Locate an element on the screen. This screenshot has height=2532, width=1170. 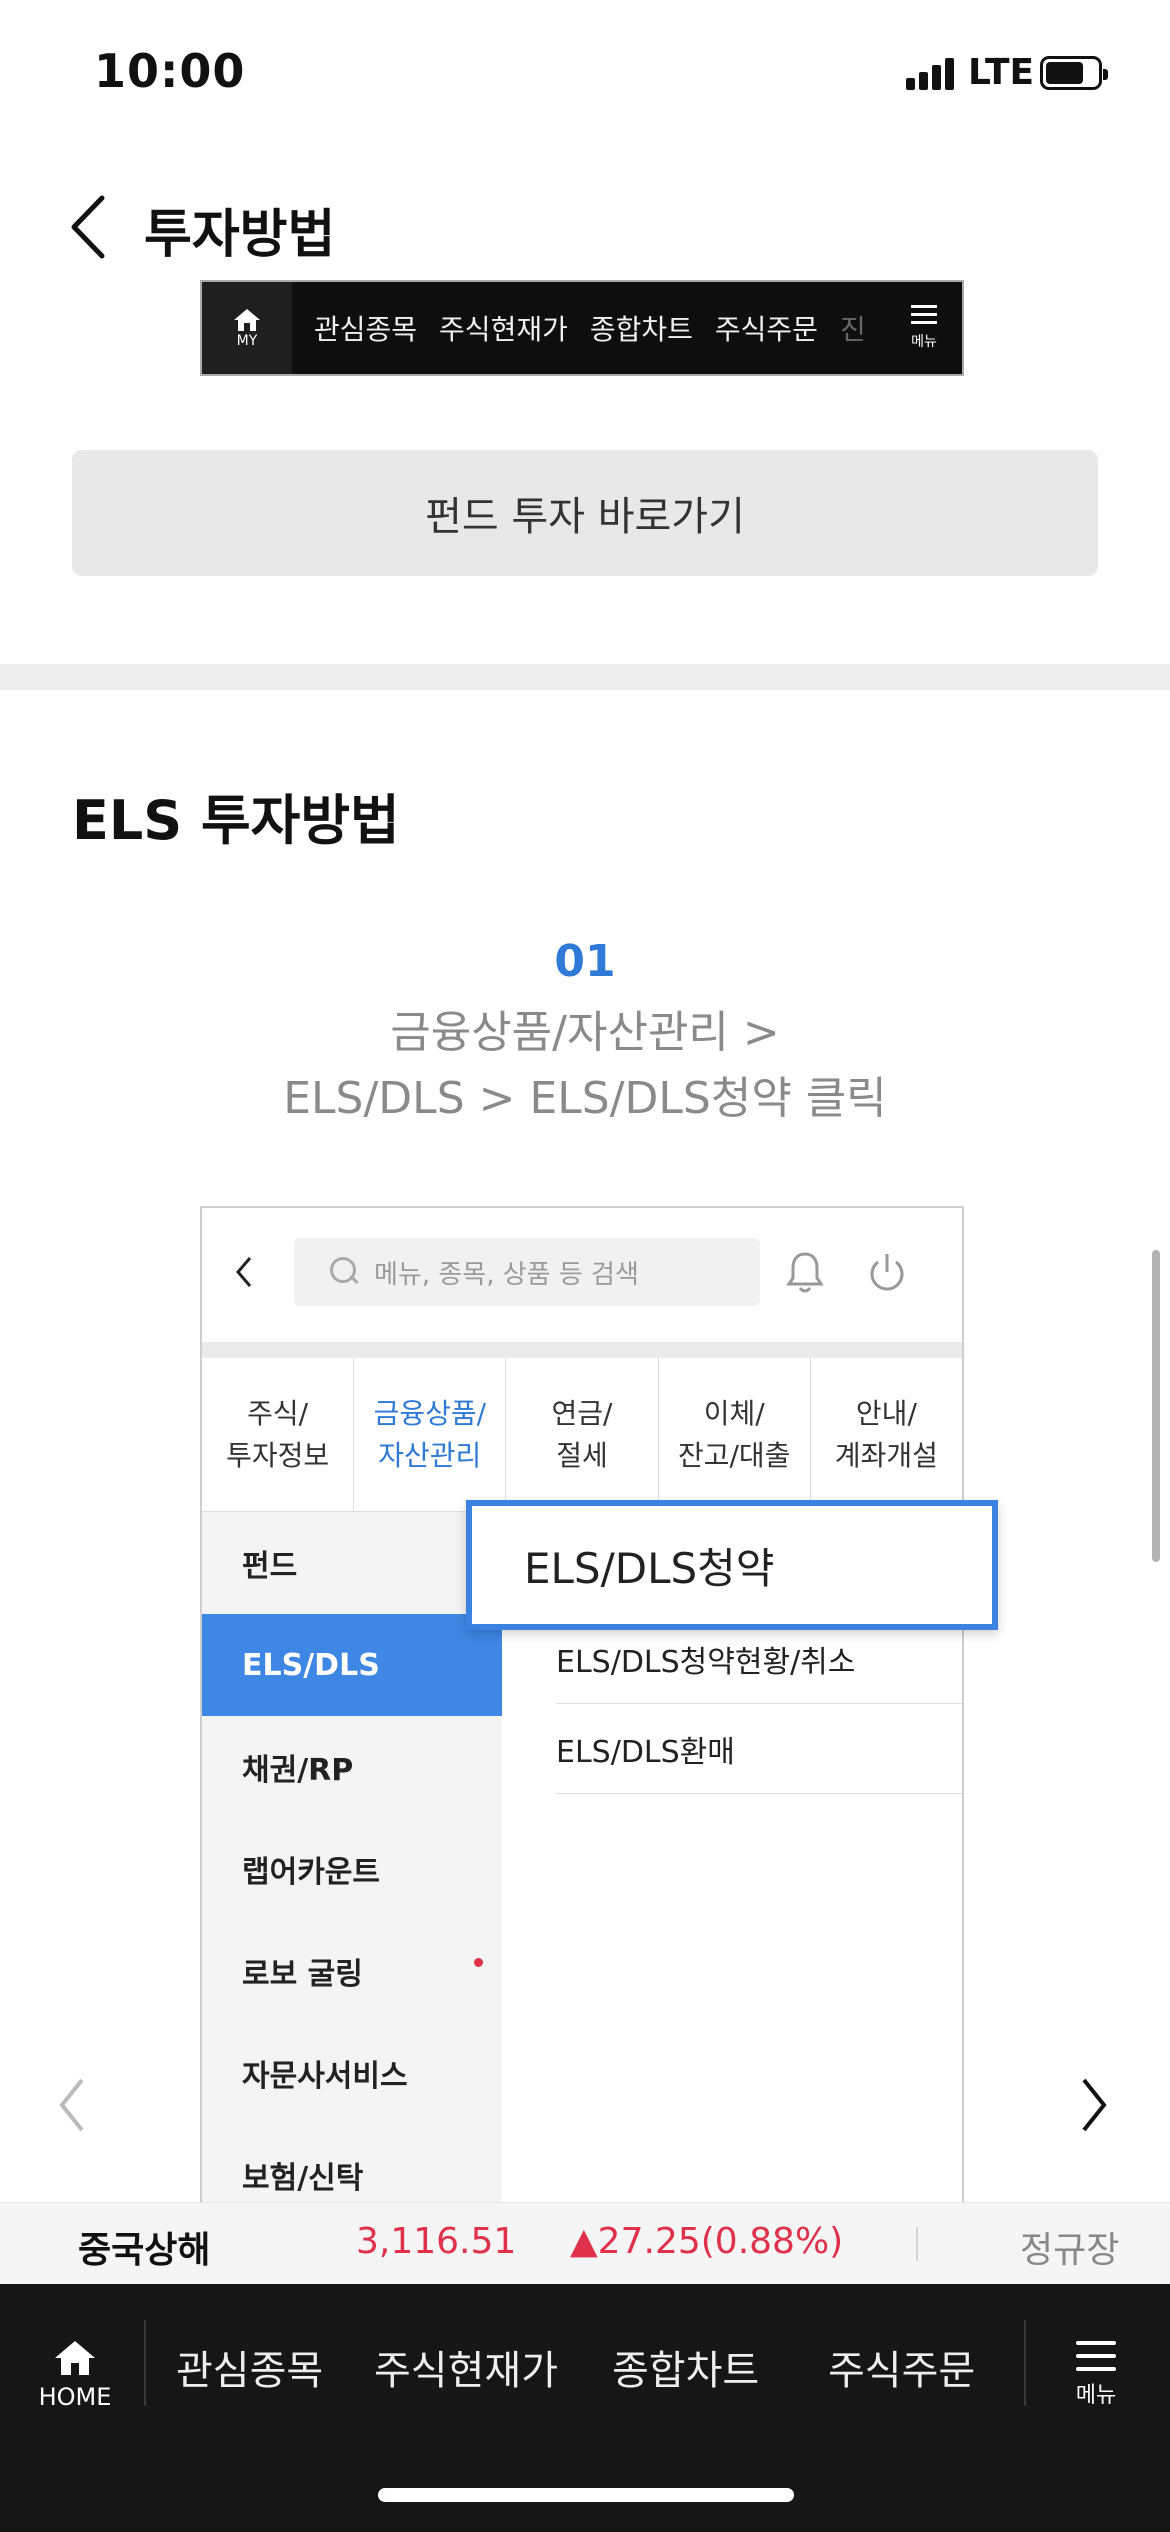
preview-nav-item: 종합차트 is located at coordinates (641, 329).